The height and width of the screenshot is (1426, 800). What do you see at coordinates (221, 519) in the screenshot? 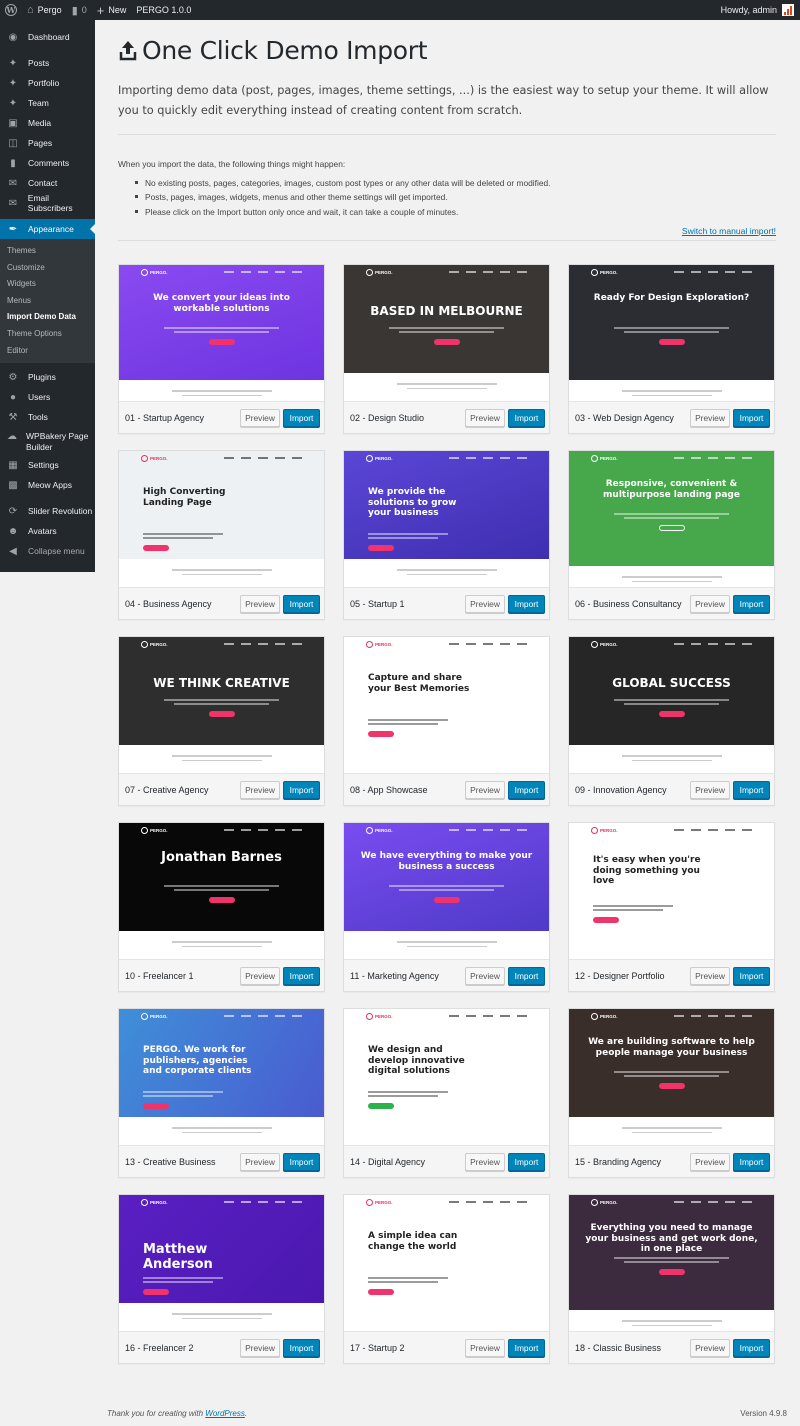
I see `demo-screenshot: PERGO. High Converting Landing Page` at bounding box center [221, 519].